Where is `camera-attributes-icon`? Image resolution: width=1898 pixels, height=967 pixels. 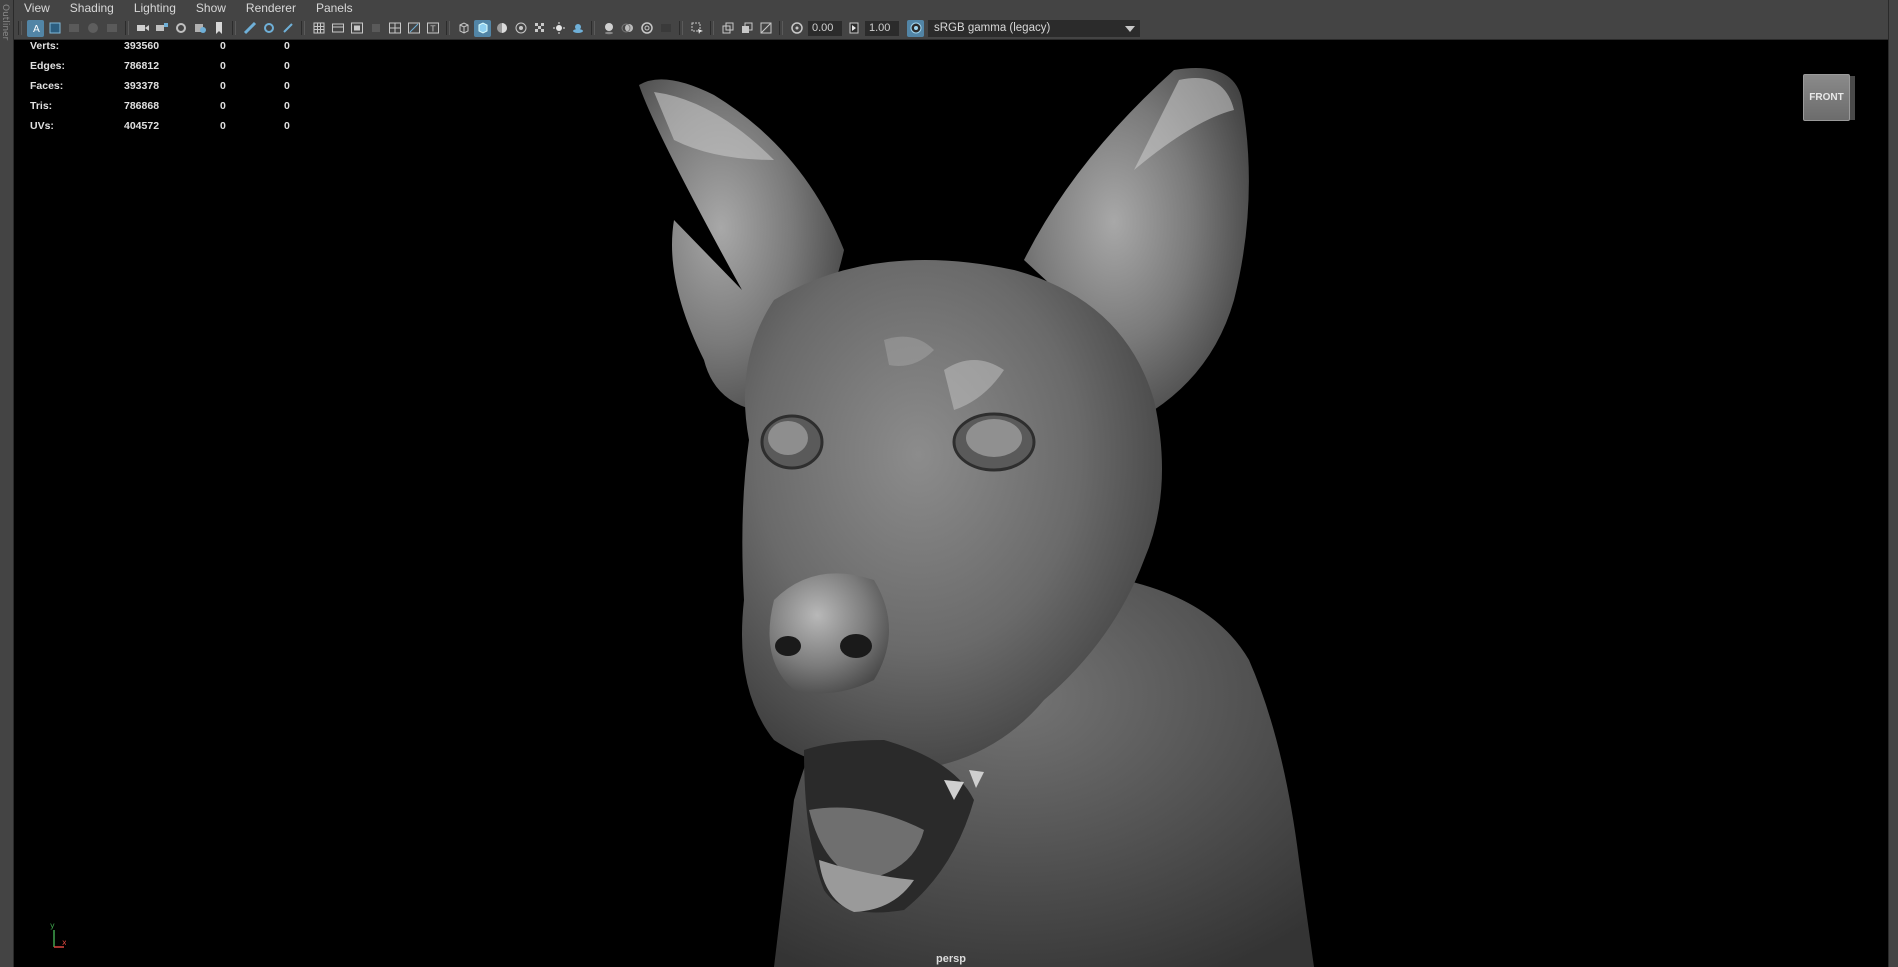
camera-attributes-icon is located at coordinates (54, 28).